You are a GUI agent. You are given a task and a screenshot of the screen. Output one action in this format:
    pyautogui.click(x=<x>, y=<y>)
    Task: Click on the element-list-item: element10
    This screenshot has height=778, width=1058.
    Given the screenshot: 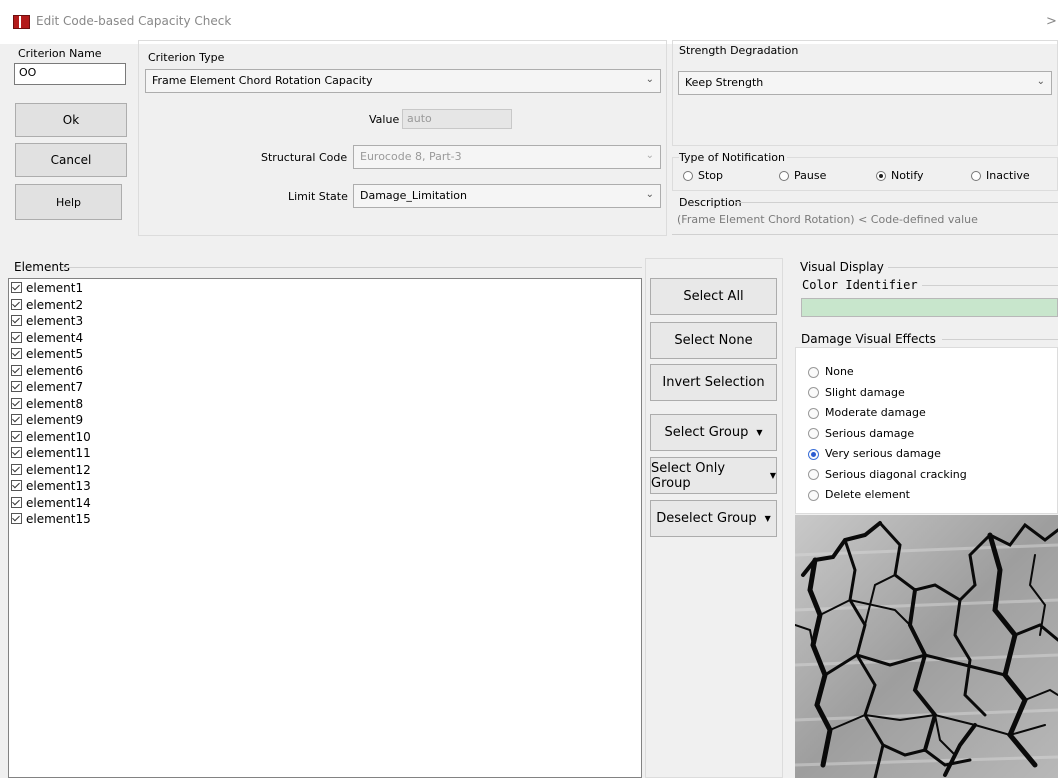 What is the action you would take?
    pyautogui.click(x=325, y=437)
    